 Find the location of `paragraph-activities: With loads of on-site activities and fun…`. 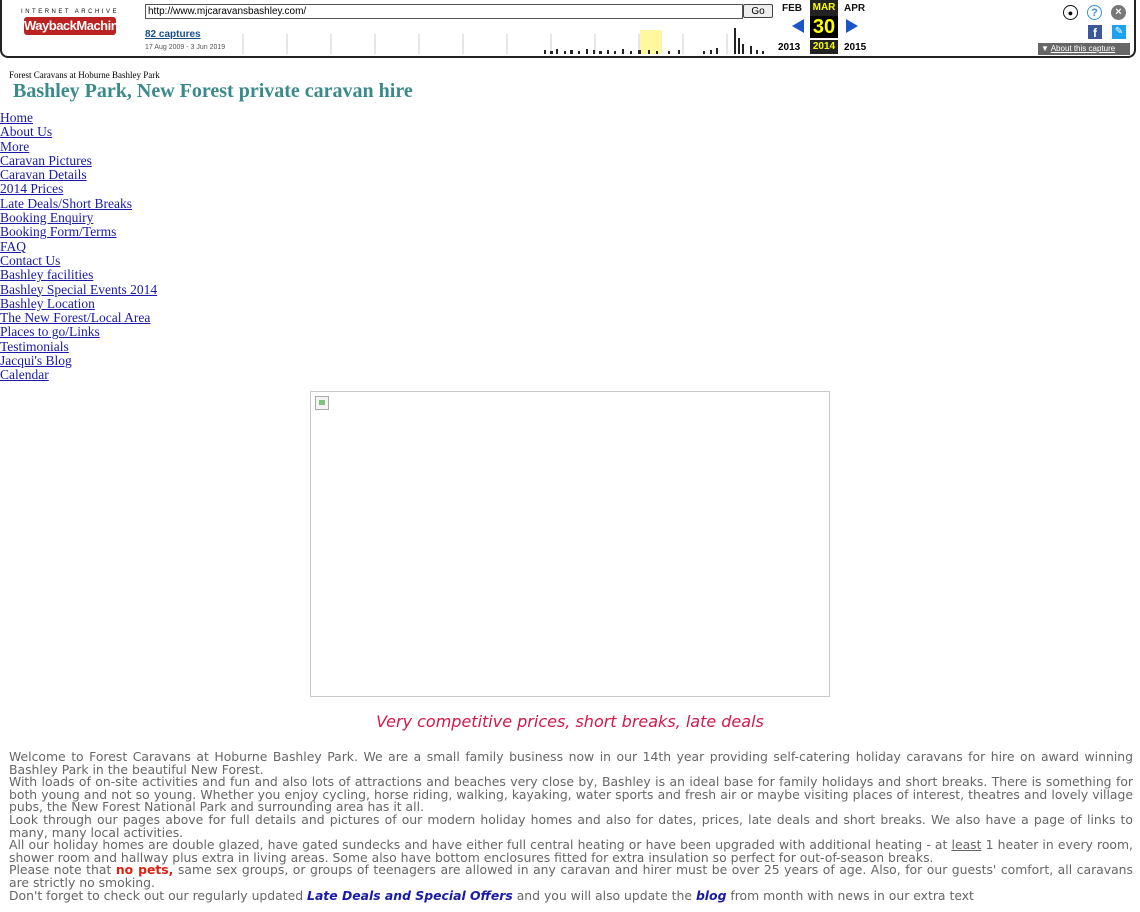

paragraph-activities: With loads of on-site activities and fun… is located at coordinates (571, 794).